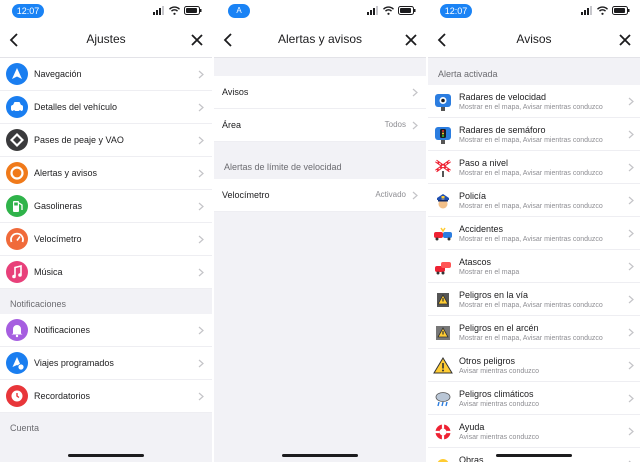 The height and width of the screenshot is (462, 640). I want to click on avisos-row: Avisos, so click(320, 92).